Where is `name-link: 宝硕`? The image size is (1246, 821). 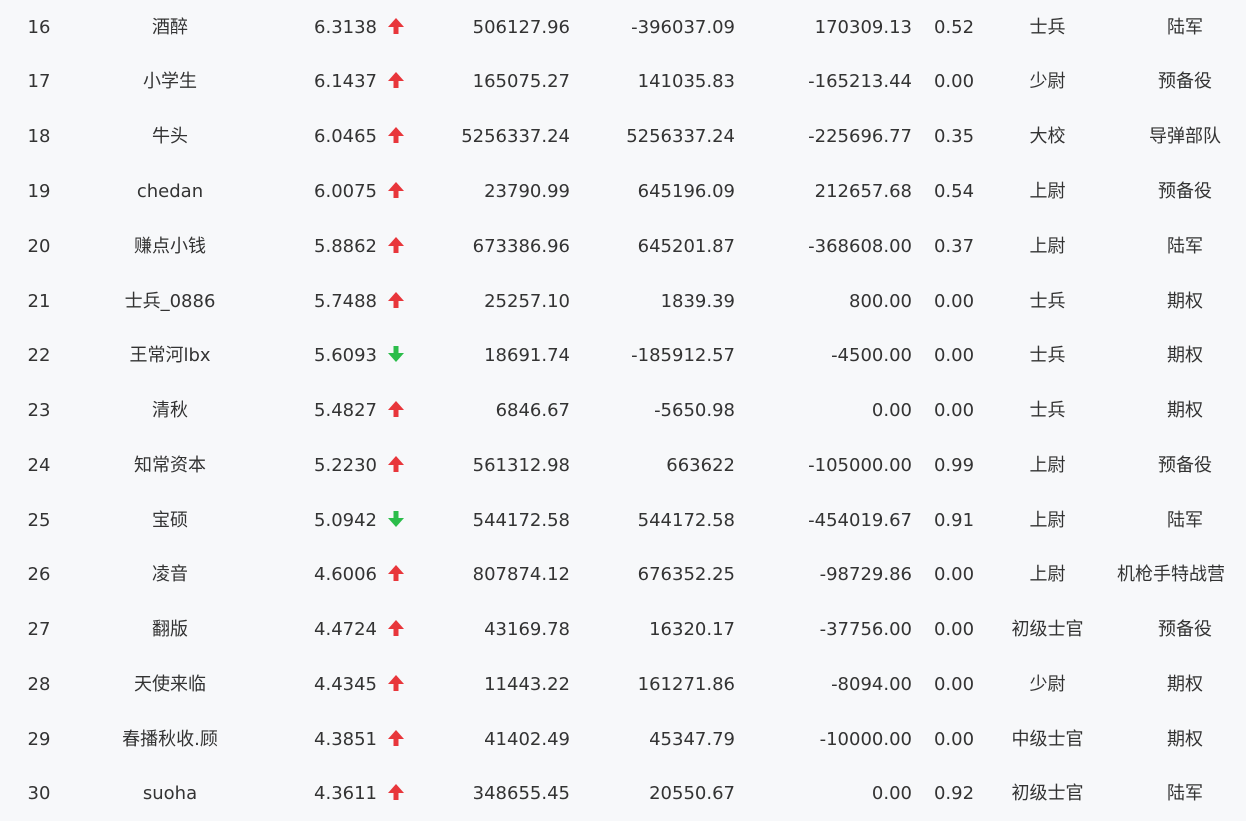 name-link: 宝硕 is located at coordinates (170, 521).